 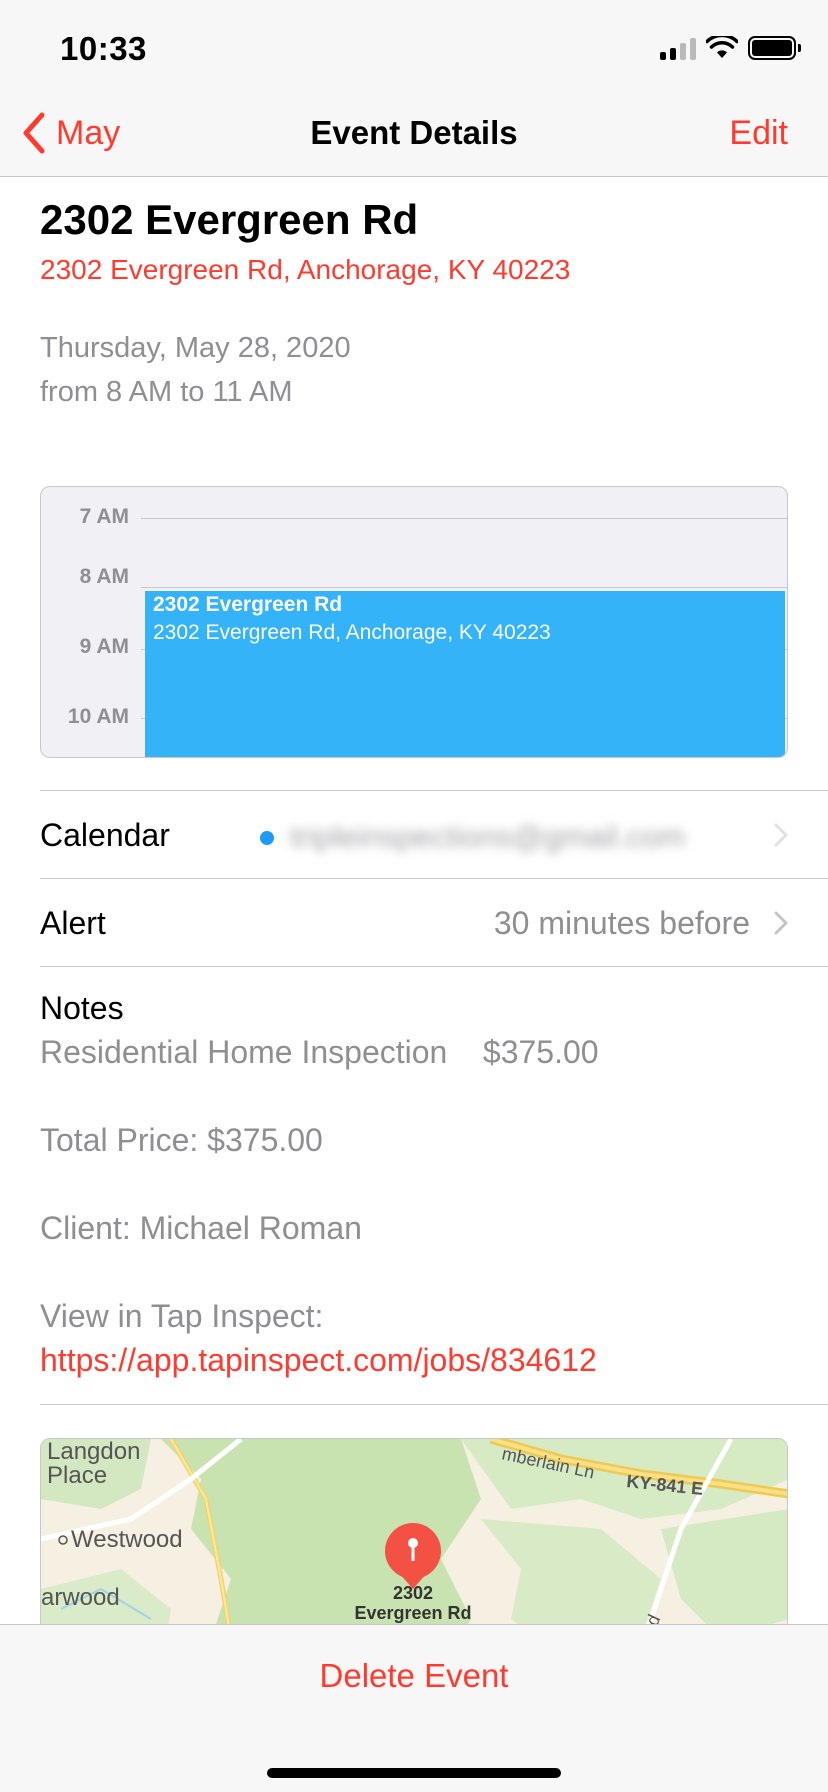 I want to click on delete-event-button: Delete Event, so click(x=414, y=1676).